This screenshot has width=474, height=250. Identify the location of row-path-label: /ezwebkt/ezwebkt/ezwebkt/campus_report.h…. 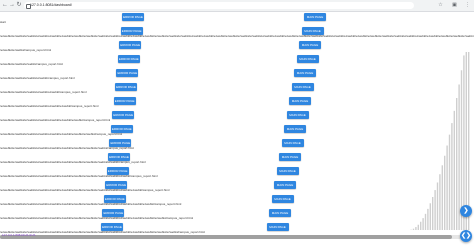
(31, 64).